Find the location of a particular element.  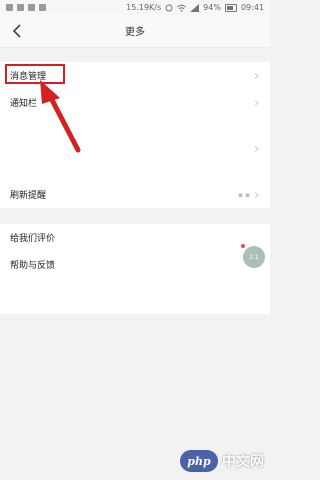

menu-item-blank is located at coordinates (135, 148).